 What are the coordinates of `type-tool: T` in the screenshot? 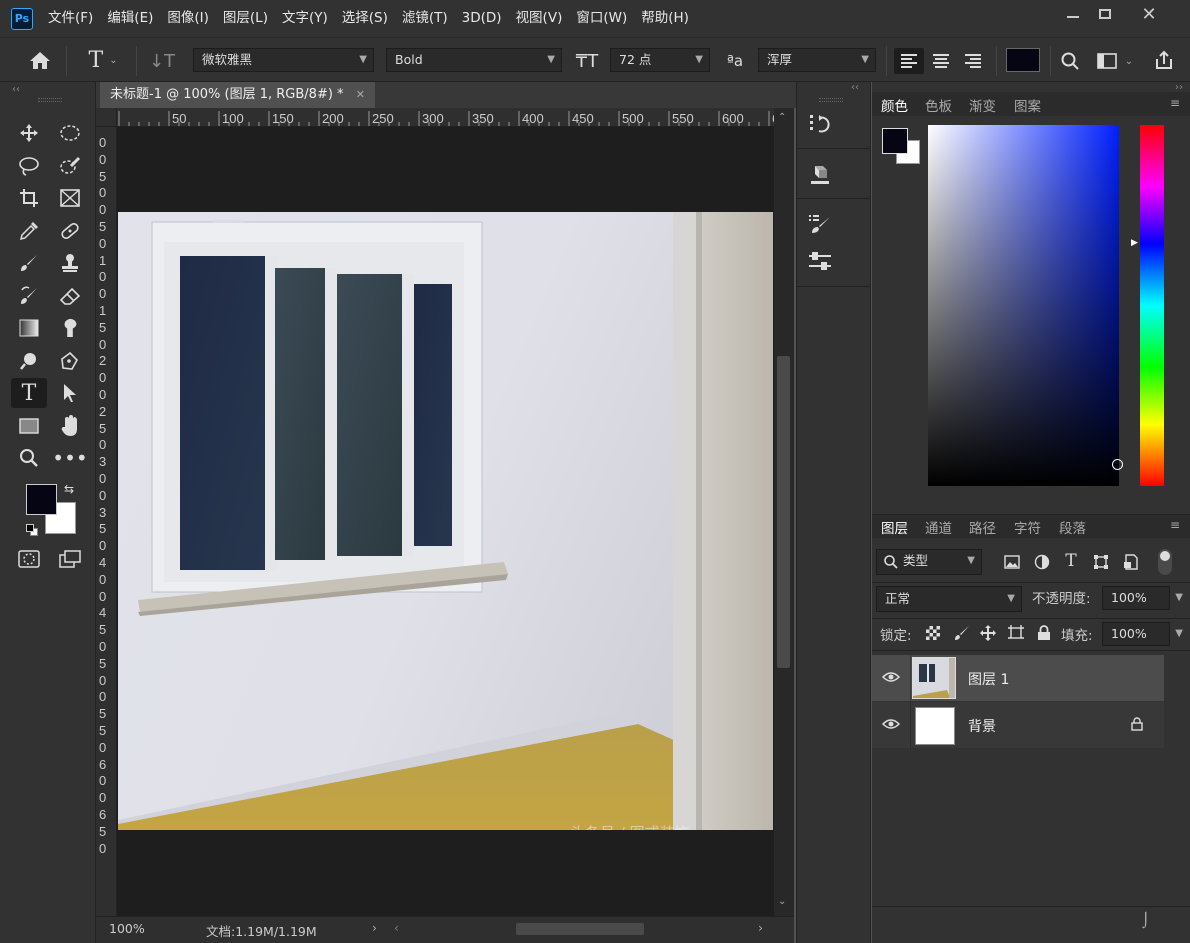 It's located at (29, 393).